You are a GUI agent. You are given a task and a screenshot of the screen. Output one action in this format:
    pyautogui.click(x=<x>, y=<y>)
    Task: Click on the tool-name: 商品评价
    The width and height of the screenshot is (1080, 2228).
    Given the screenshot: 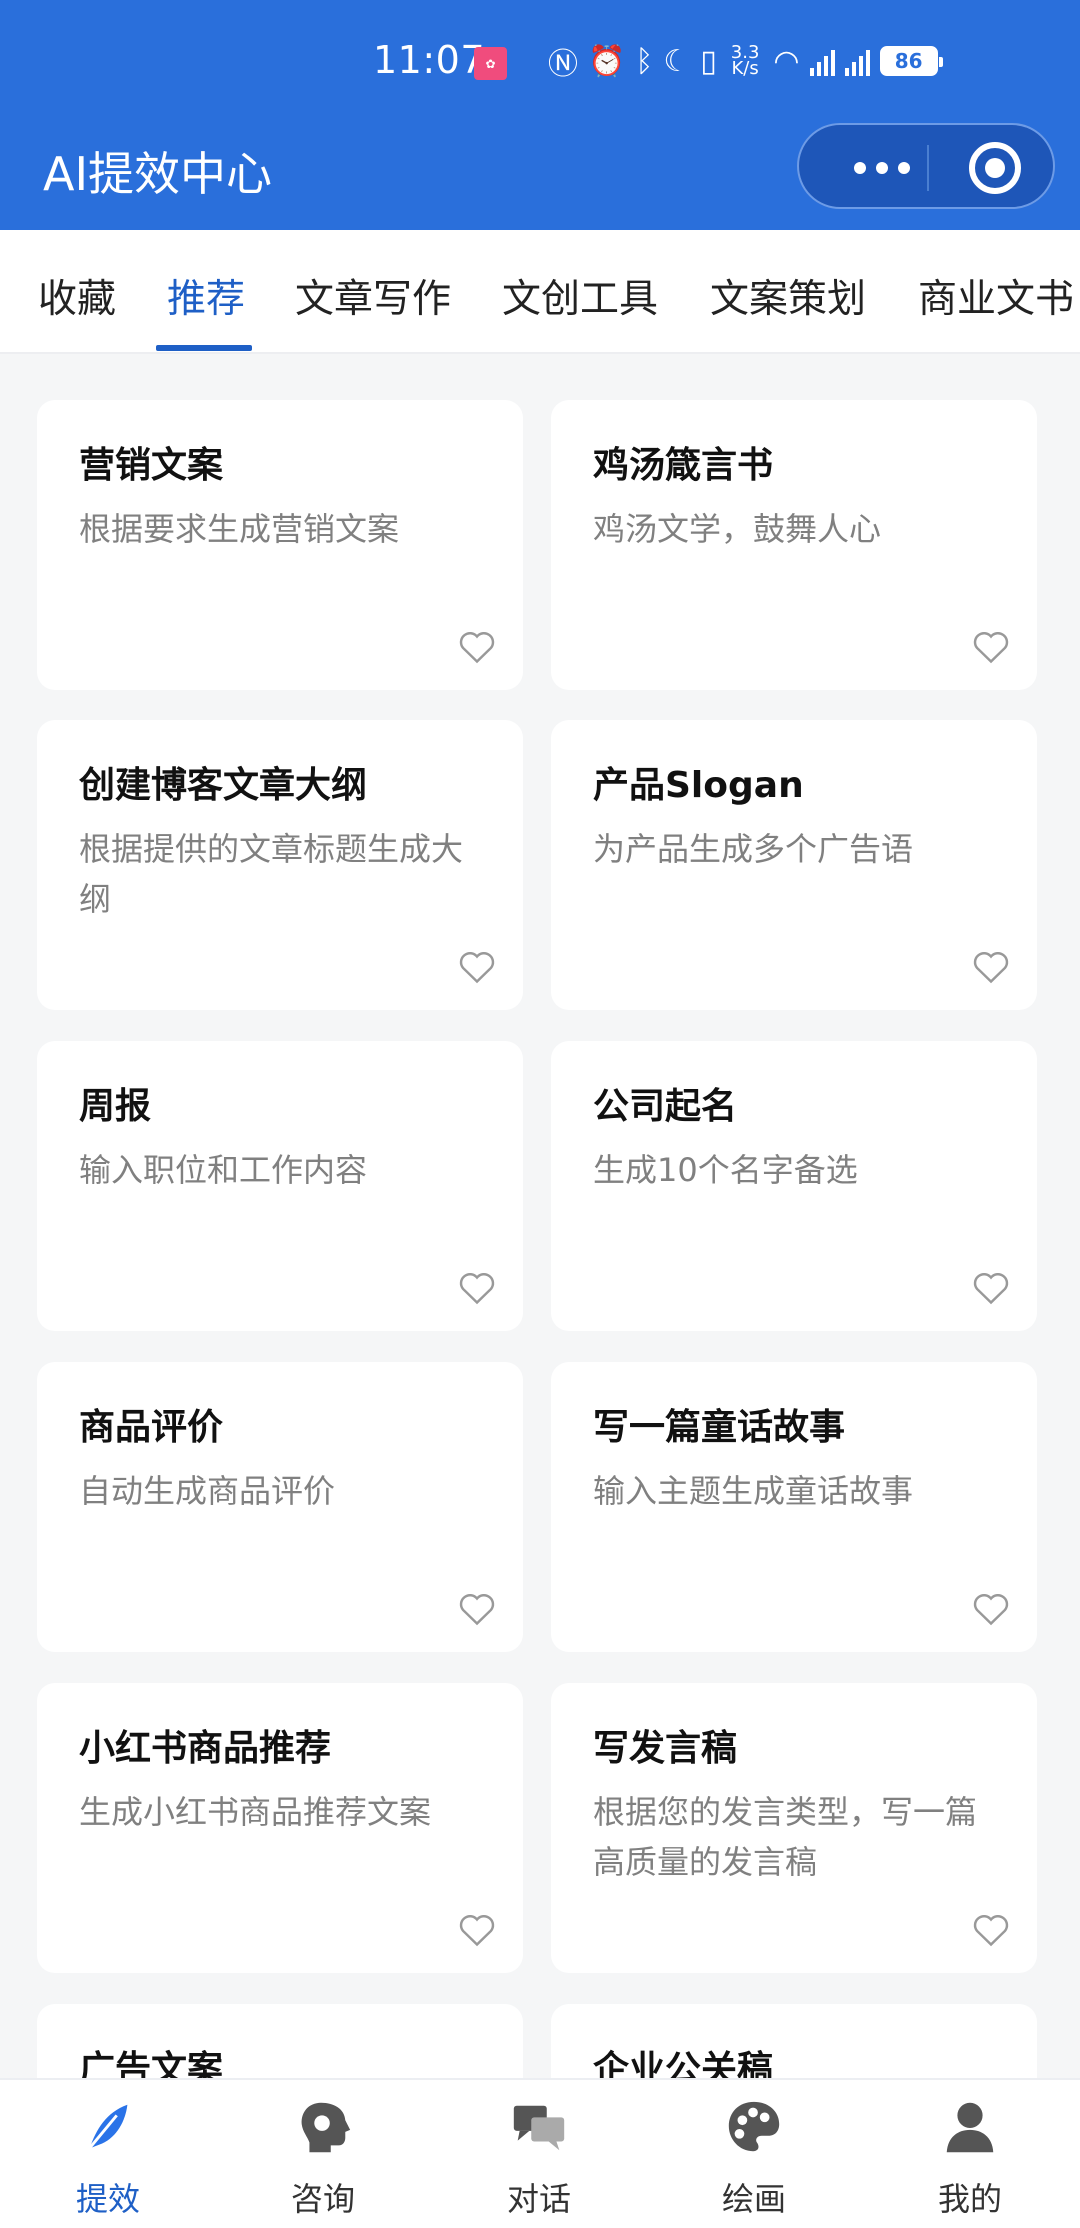 What is the action you would take?
    pyautogui.click(x=151, y=1427)
    